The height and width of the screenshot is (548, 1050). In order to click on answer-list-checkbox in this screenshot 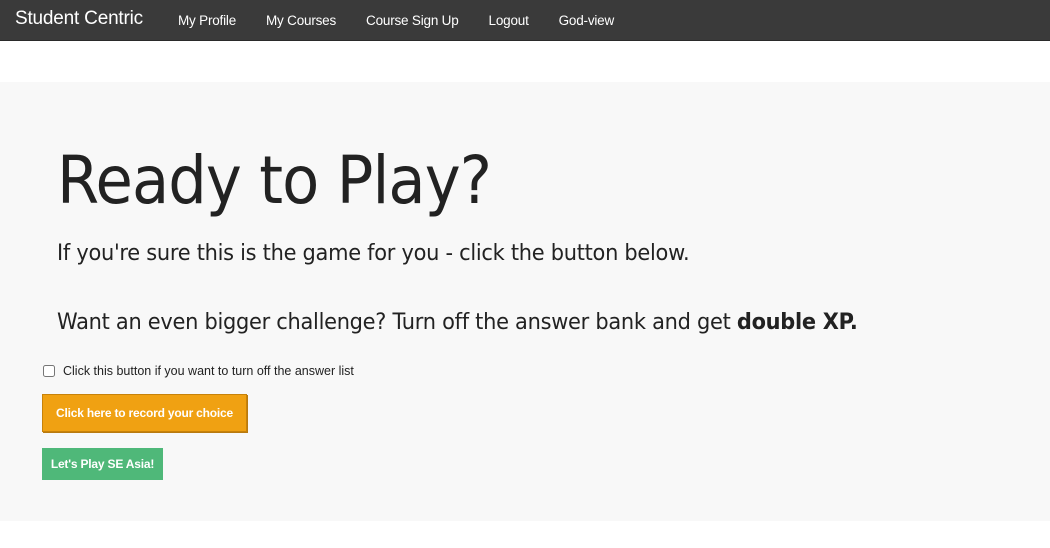, I will do `click(49, 371)`.